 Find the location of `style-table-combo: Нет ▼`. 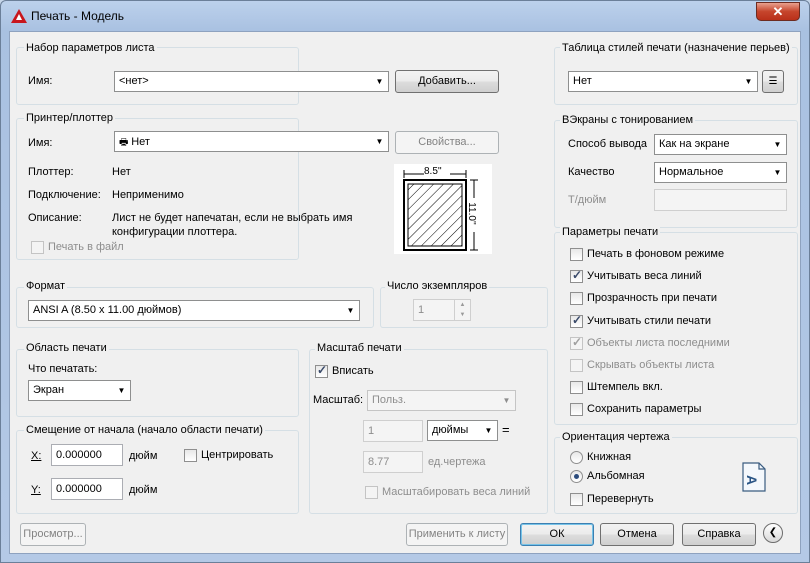

style-table-combo: Нет ▼ is located at coordinates (663, 81).